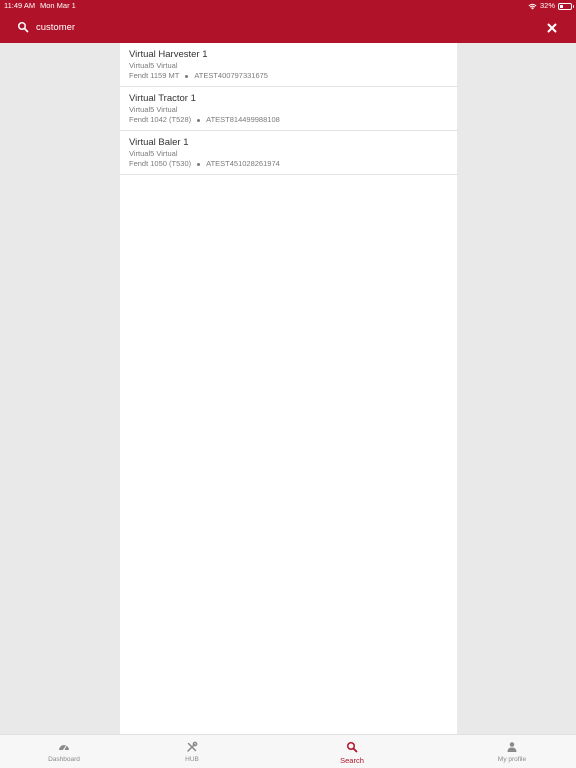 This screenshot has width=576, height=768. What do you see at coordinates (20, 5) in the screenshot?
I see `status-time: 11:49 AM` at bounding box center [20, 5].